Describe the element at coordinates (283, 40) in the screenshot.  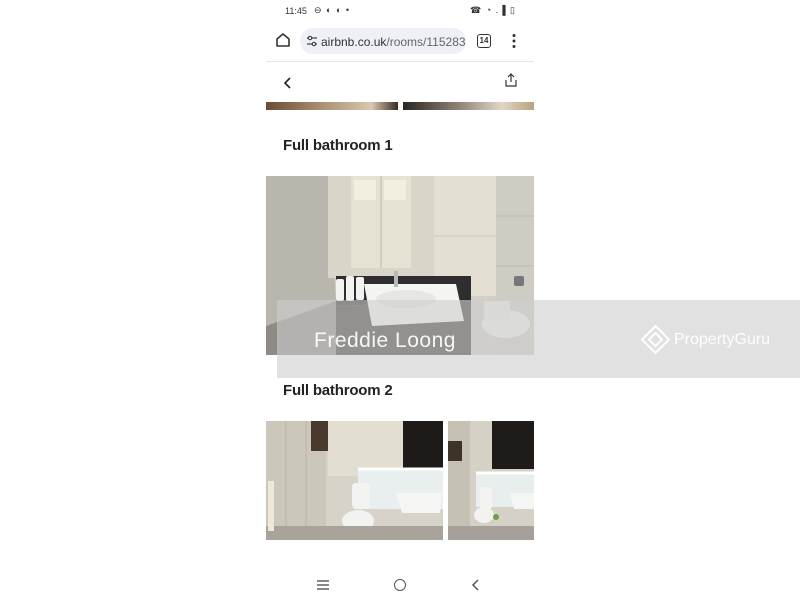
I see `home-icon` at that location.